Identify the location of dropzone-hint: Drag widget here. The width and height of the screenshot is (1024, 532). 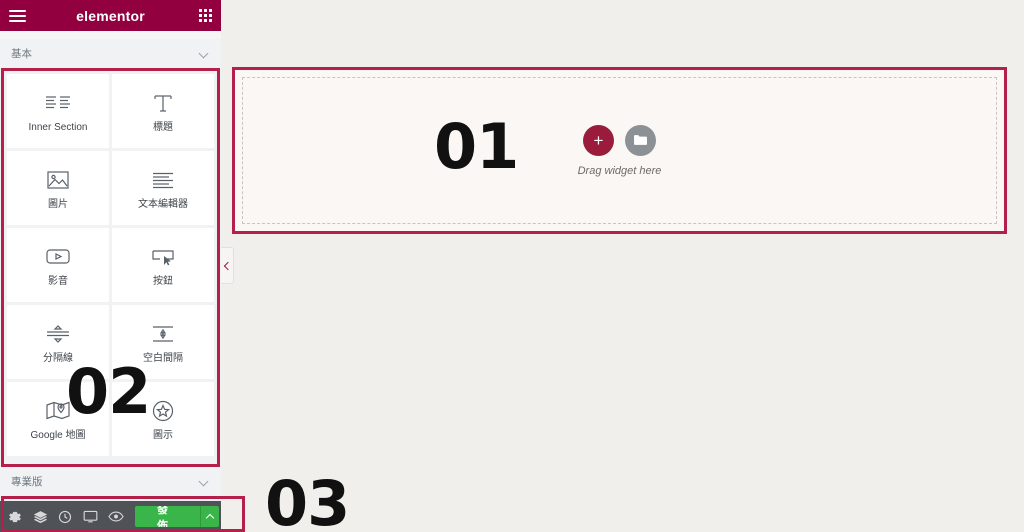
(619, 170).